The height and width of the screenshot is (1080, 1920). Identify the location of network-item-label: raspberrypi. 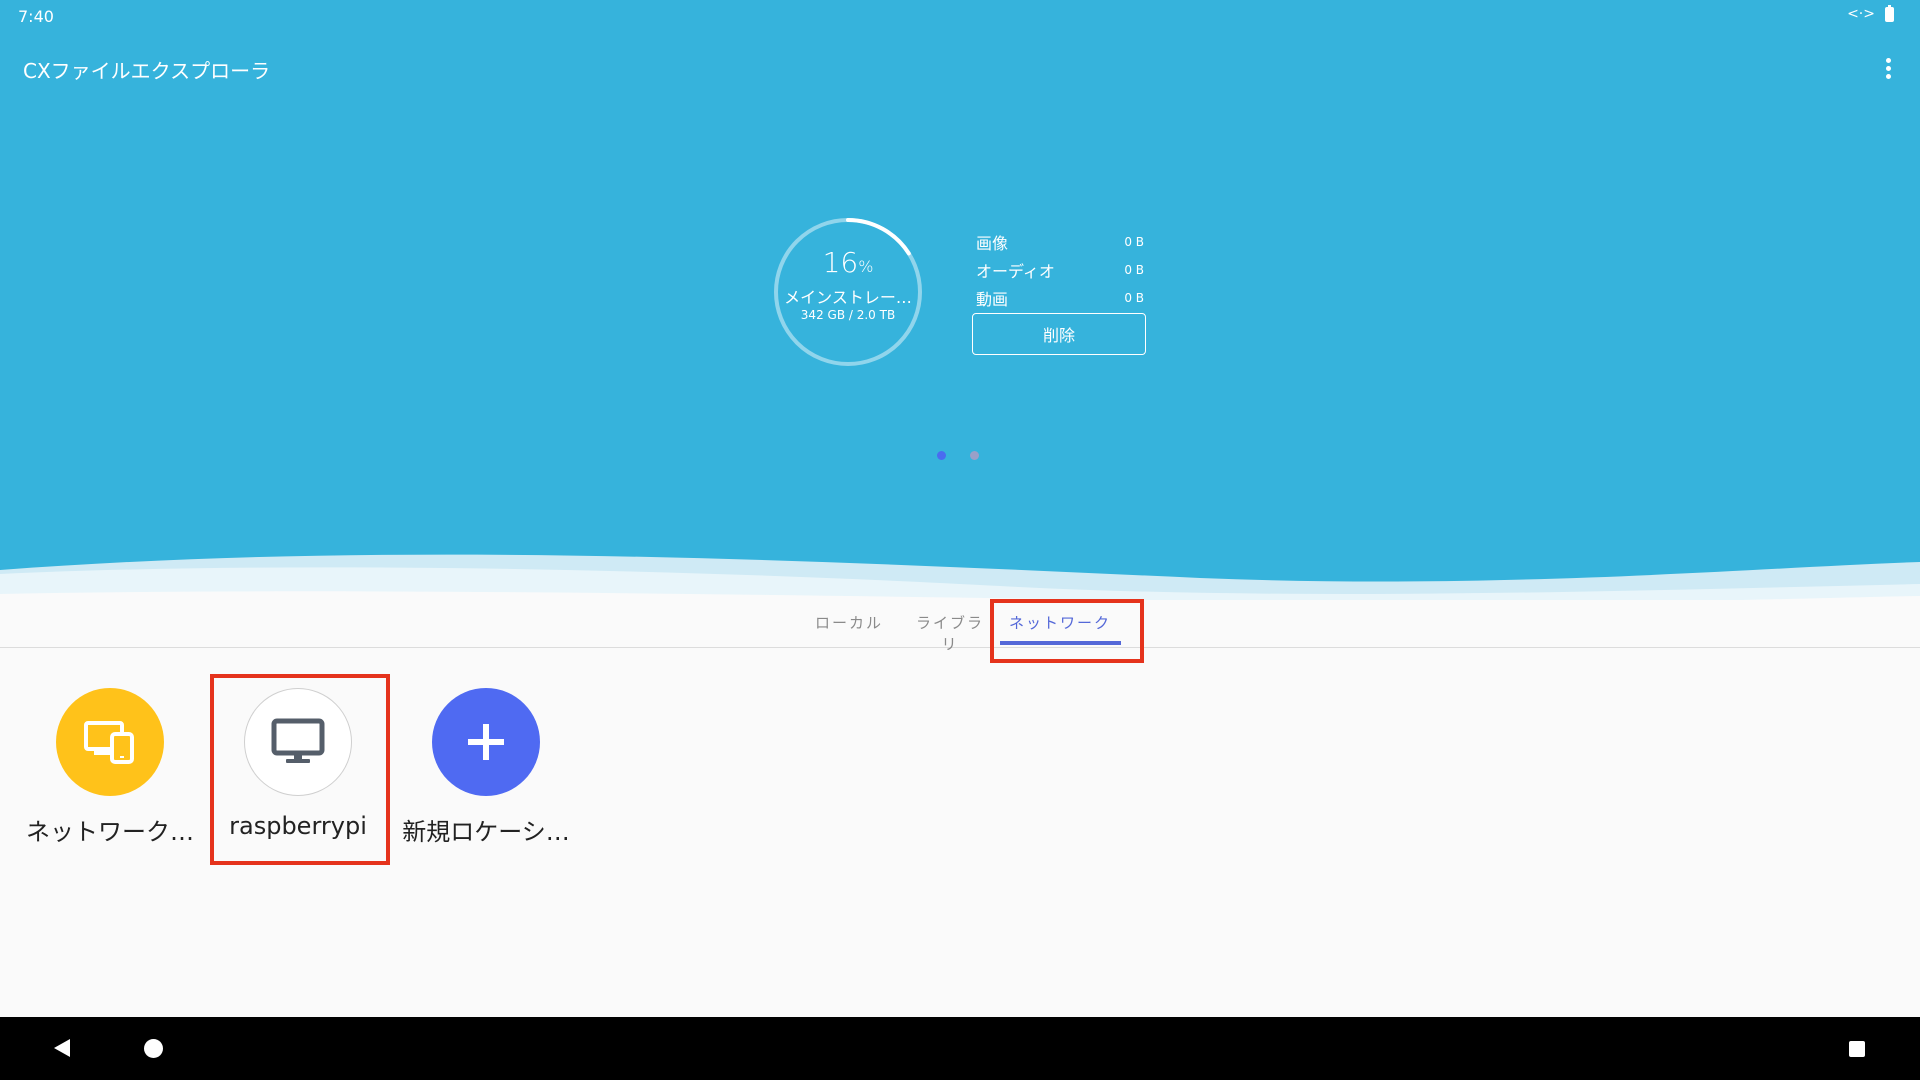
(298, 826).